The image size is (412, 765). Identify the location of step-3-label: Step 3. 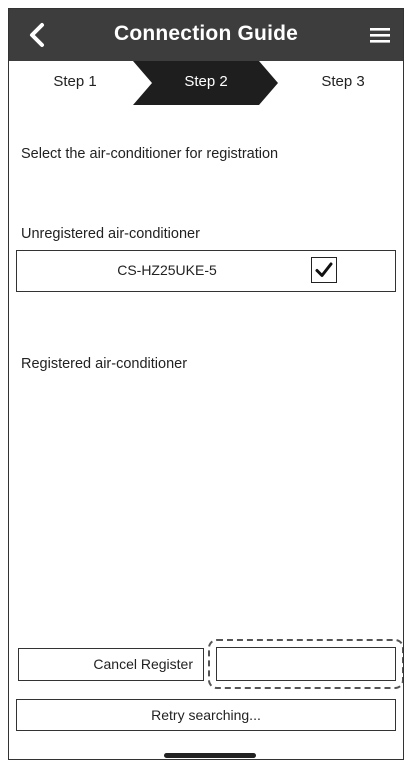
(343, 81).